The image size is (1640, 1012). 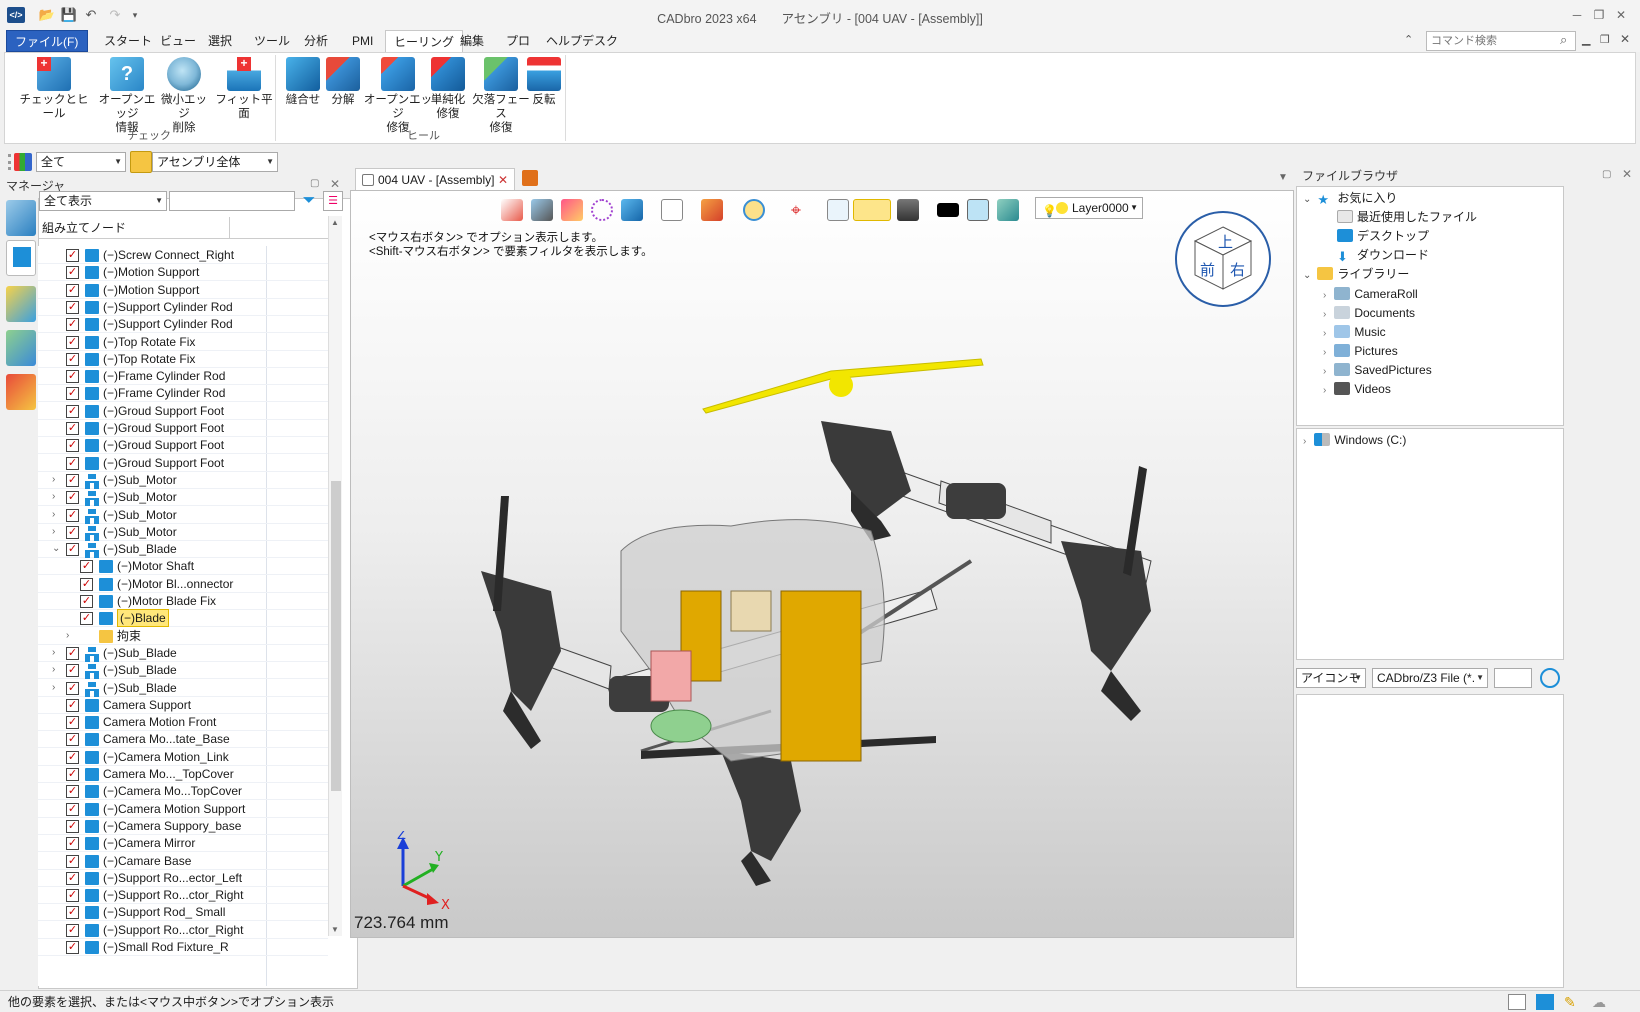 I want to click on restore-icon: ❐, so click(x=1599, y=15).